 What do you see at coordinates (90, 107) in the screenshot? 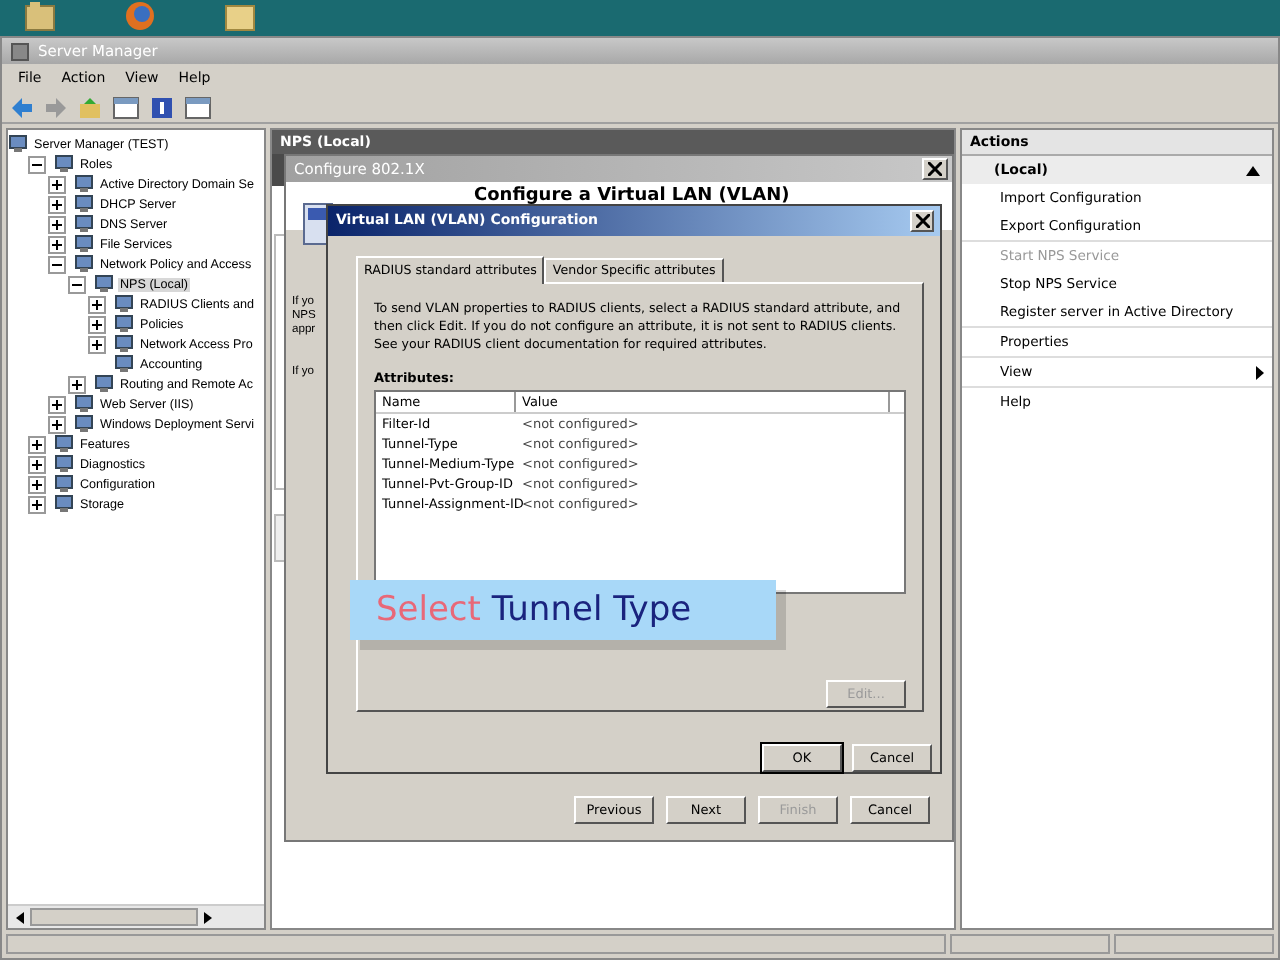
I see `folder-up-icon` at bounding box center [90, 107].